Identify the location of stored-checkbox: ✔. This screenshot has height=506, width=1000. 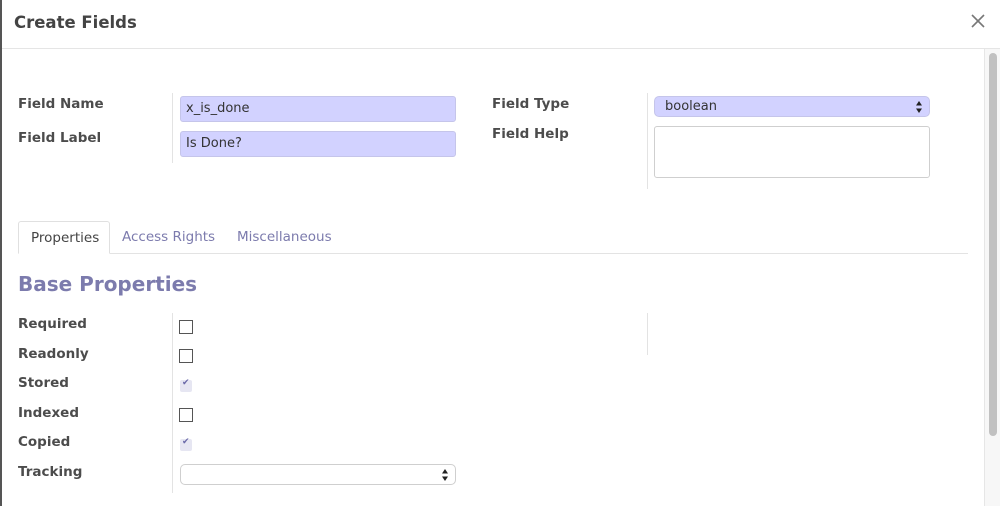
(186, 385).